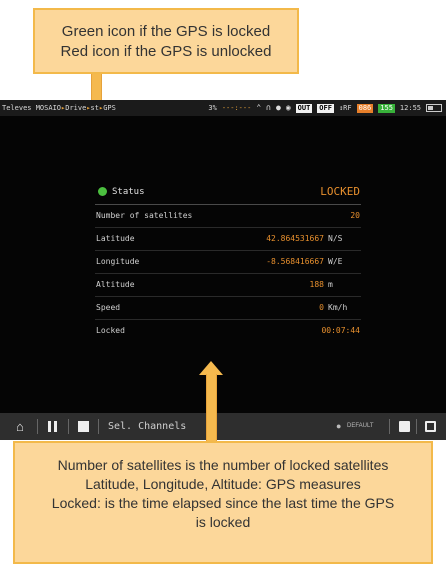 This screenshot has width=446, height=571. Describe the element at coordinates (335, 261) in the screenshot. I see `row-unit: W/E` at that location.